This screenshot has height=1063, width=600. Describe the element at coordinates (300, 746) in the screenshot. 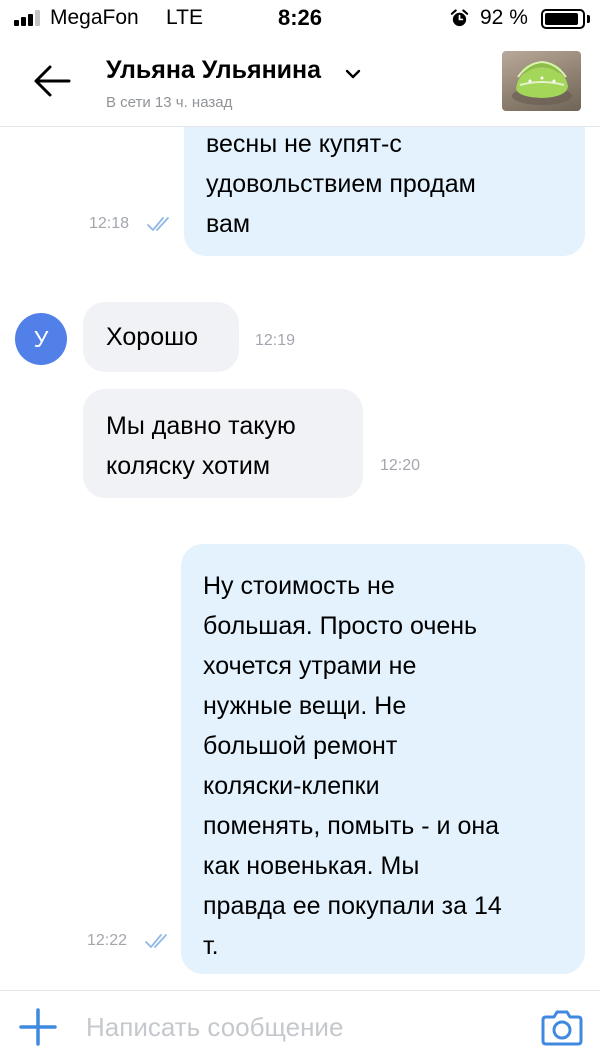

I see `message-line: большой ремонт` at that location.